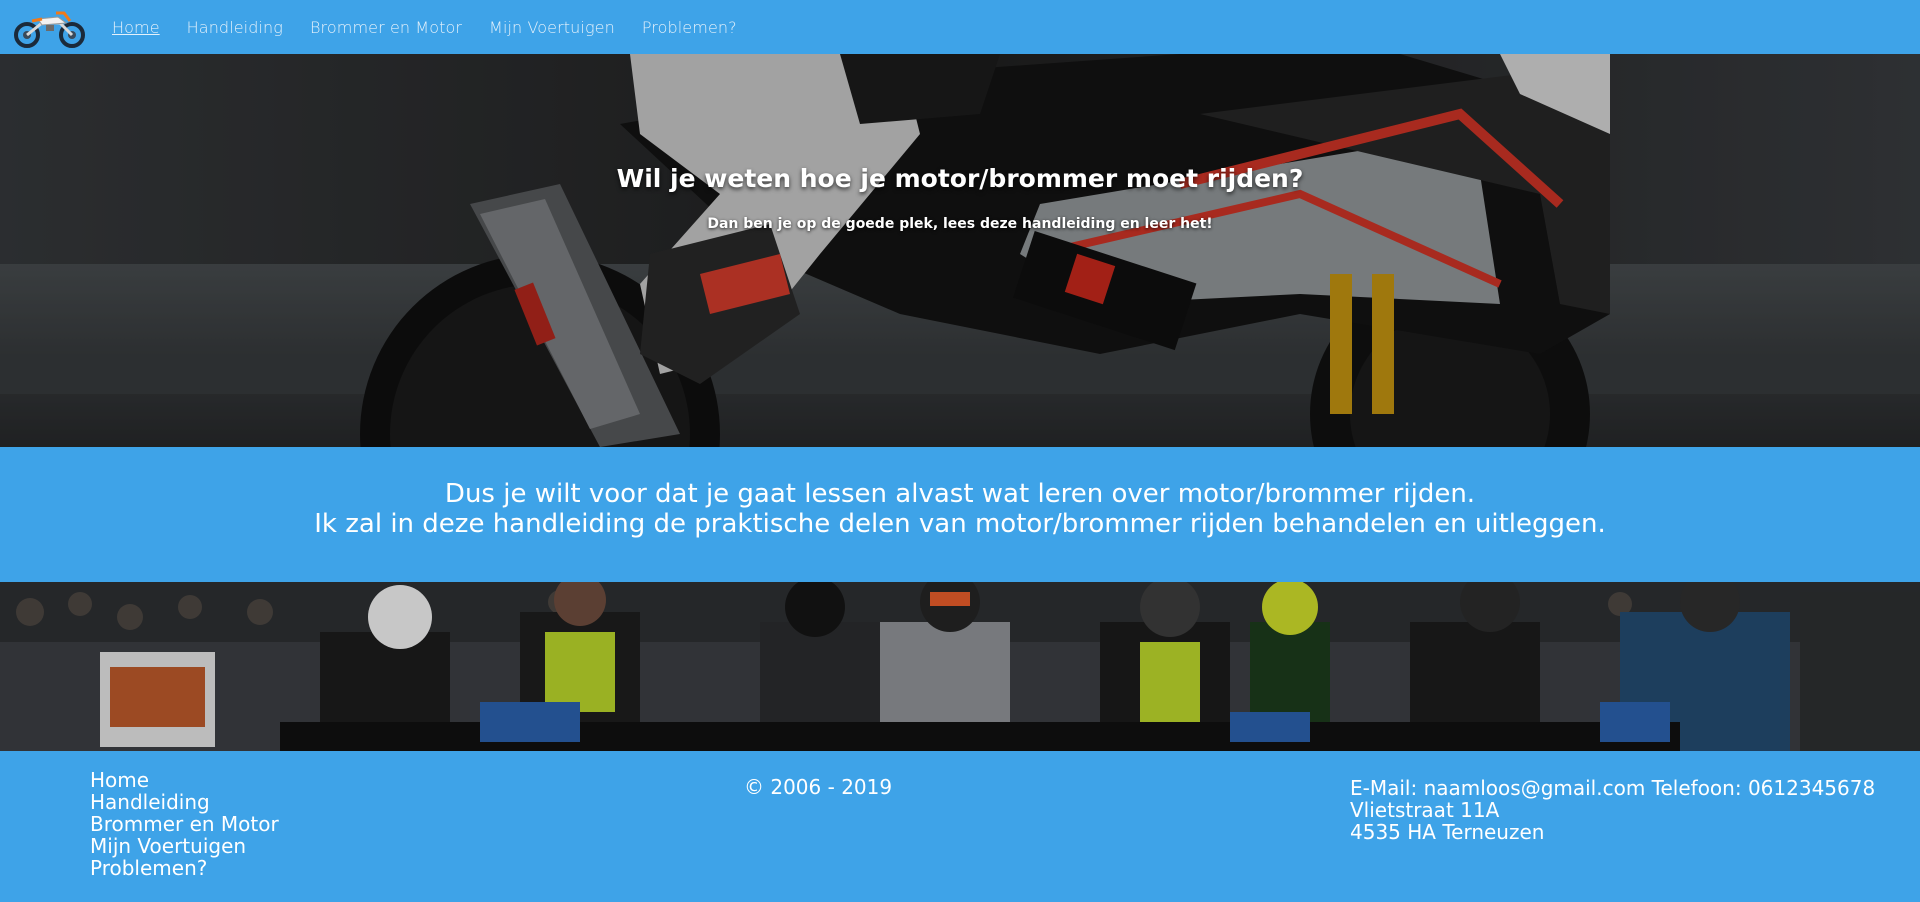 This screenshot has height=902, width=1920. What do you see at coordinates (136, 27) in the screenshot?
I see `nav-home: Home` at bounding box center [136, 27].